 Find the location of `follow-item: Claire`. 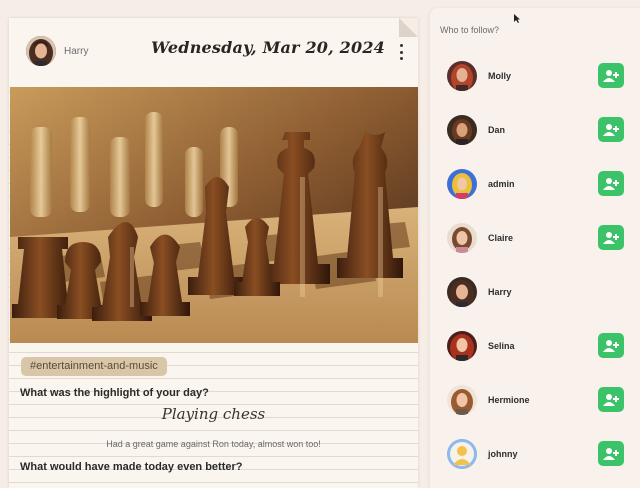

follow-item: Claire is located at coordinates (535, 239).